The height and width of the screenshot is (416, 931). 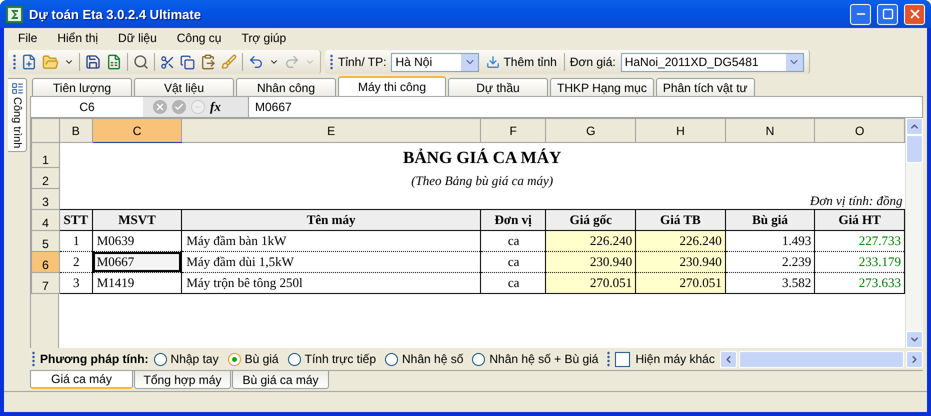 I want to click on show-other-checkbox: Hiện máy khác, so click(x=665, y=359).